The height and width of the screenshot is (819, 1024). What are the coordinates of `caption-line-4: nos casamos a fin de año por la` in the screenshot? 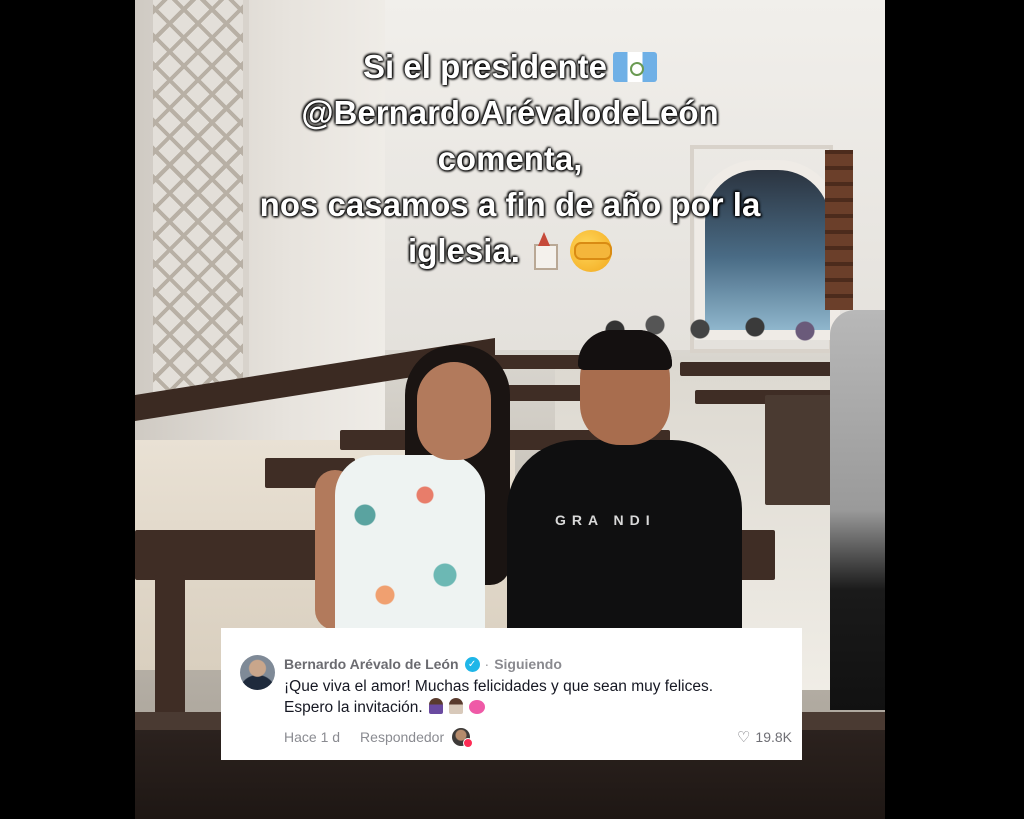 It's located at (510, 204).